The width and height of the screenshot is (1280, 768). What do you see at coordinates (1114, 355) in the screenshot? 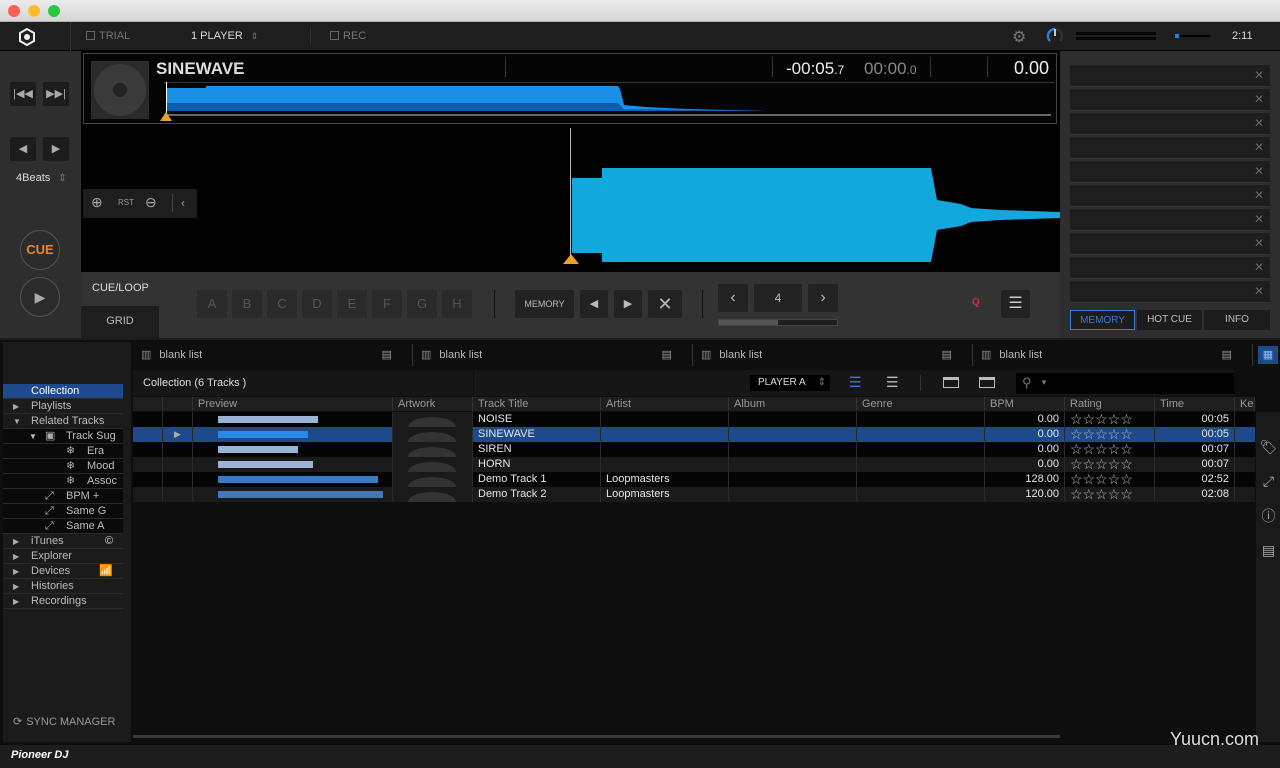
I see `list-tab-4: ▥ blank list ▤` at bounding box center [1114, 355].